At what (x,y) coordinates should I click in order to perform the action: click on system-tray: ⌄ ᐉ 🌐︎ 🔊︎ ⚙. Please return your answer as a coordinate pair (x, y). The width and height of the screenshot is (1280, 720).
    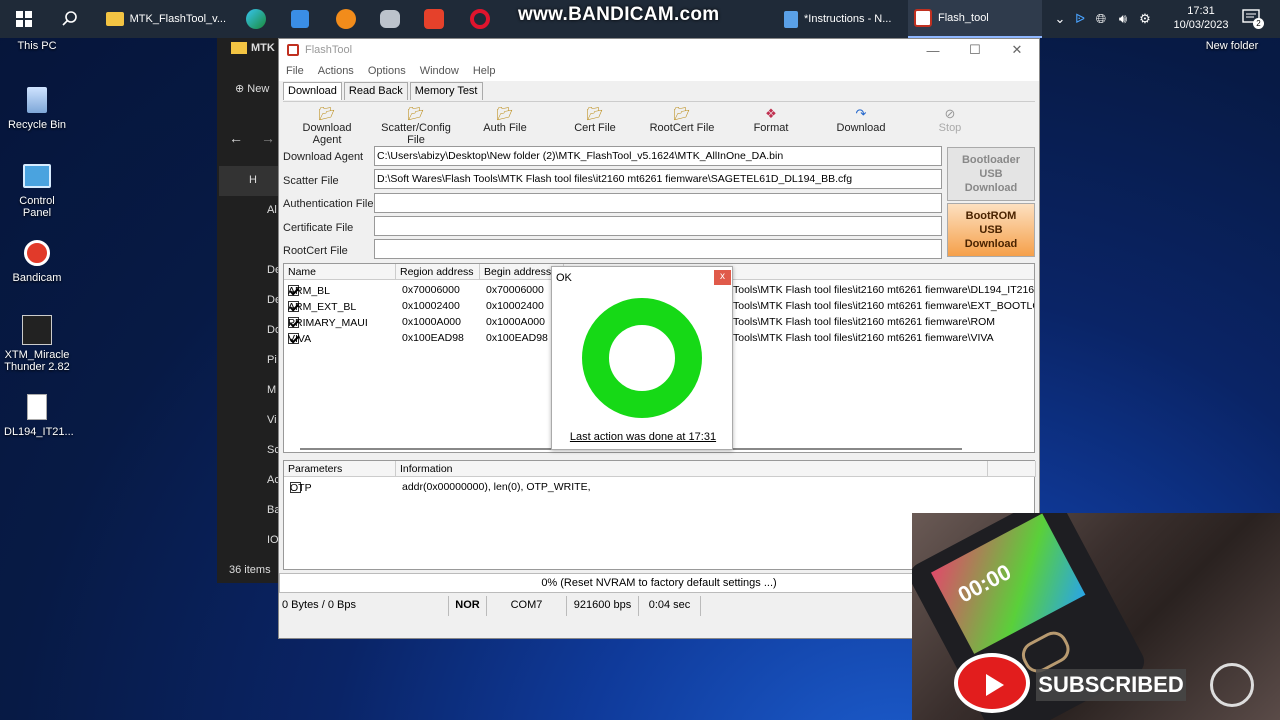
    Looking at the image, I should click on (1103, 19).